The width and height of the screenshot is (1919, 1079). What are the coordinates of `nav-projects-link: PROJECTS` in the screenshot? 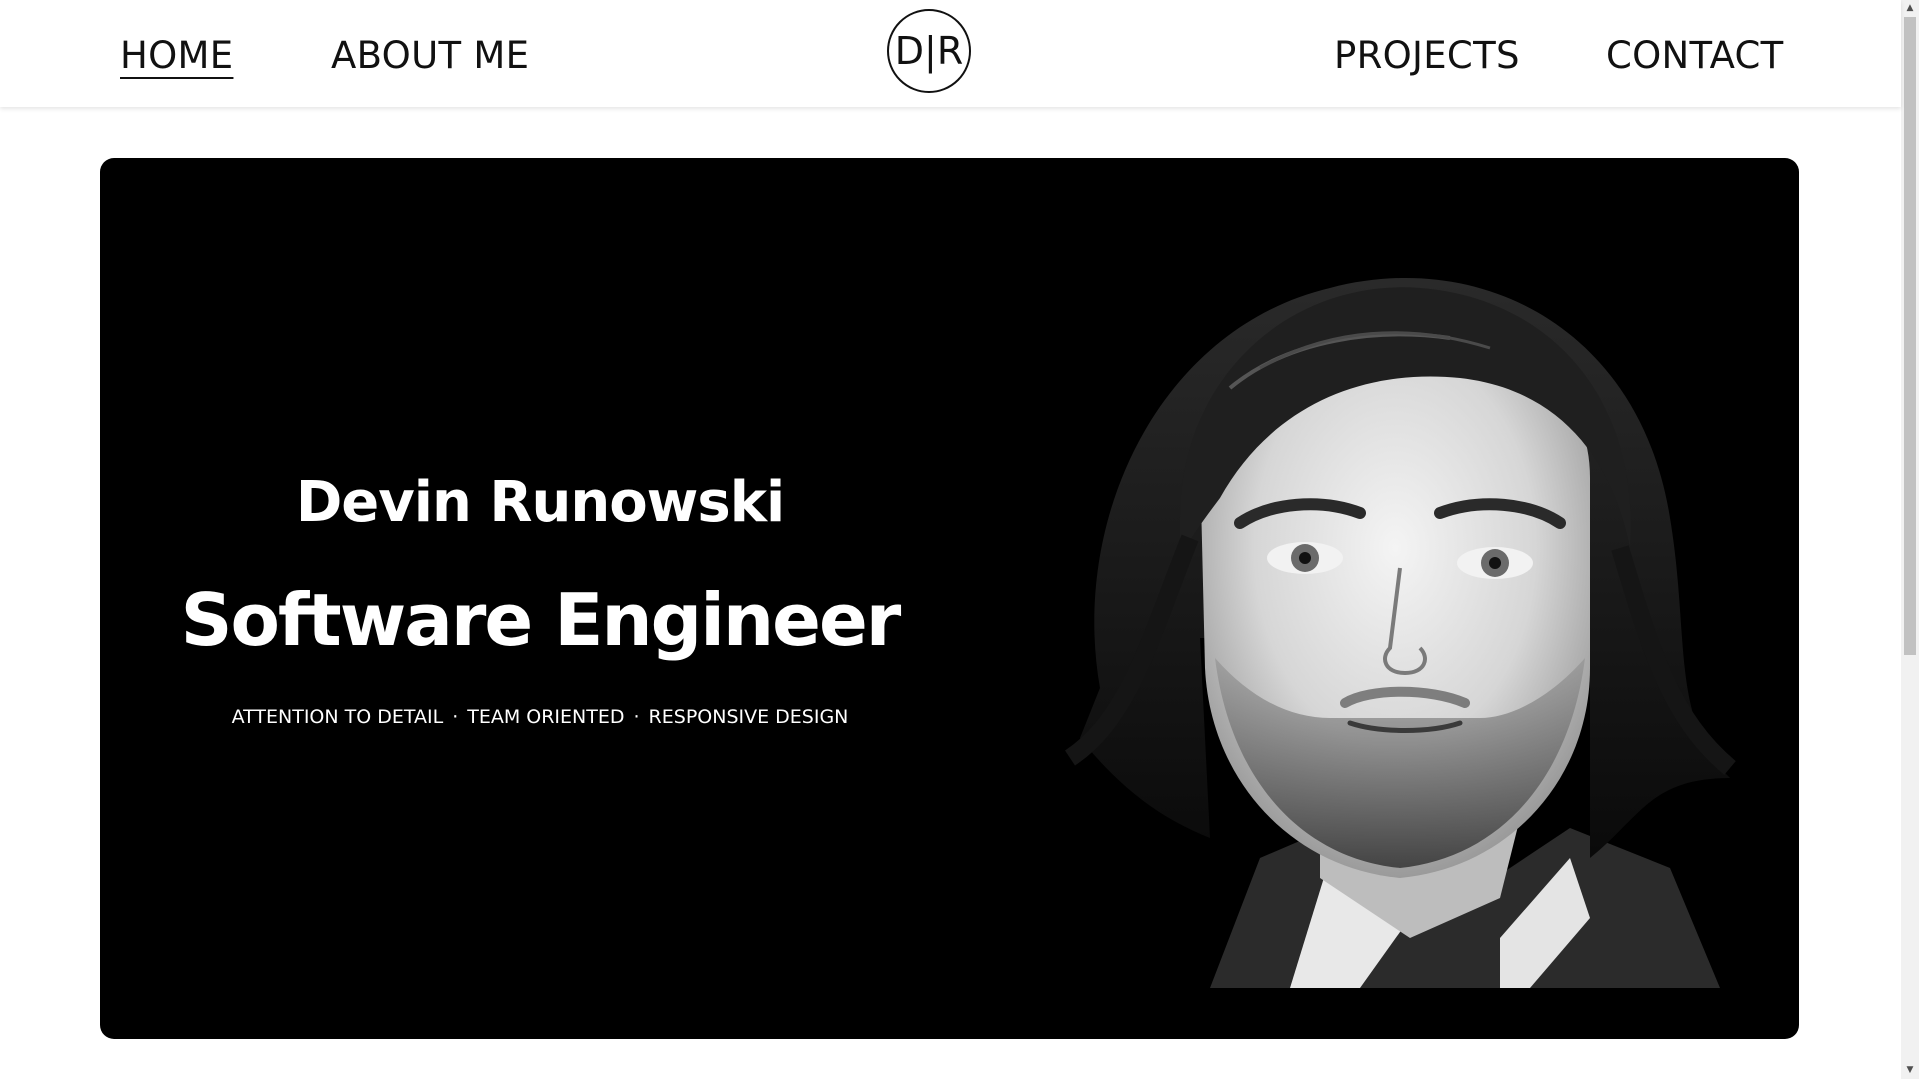 It's located at (1427, 56).